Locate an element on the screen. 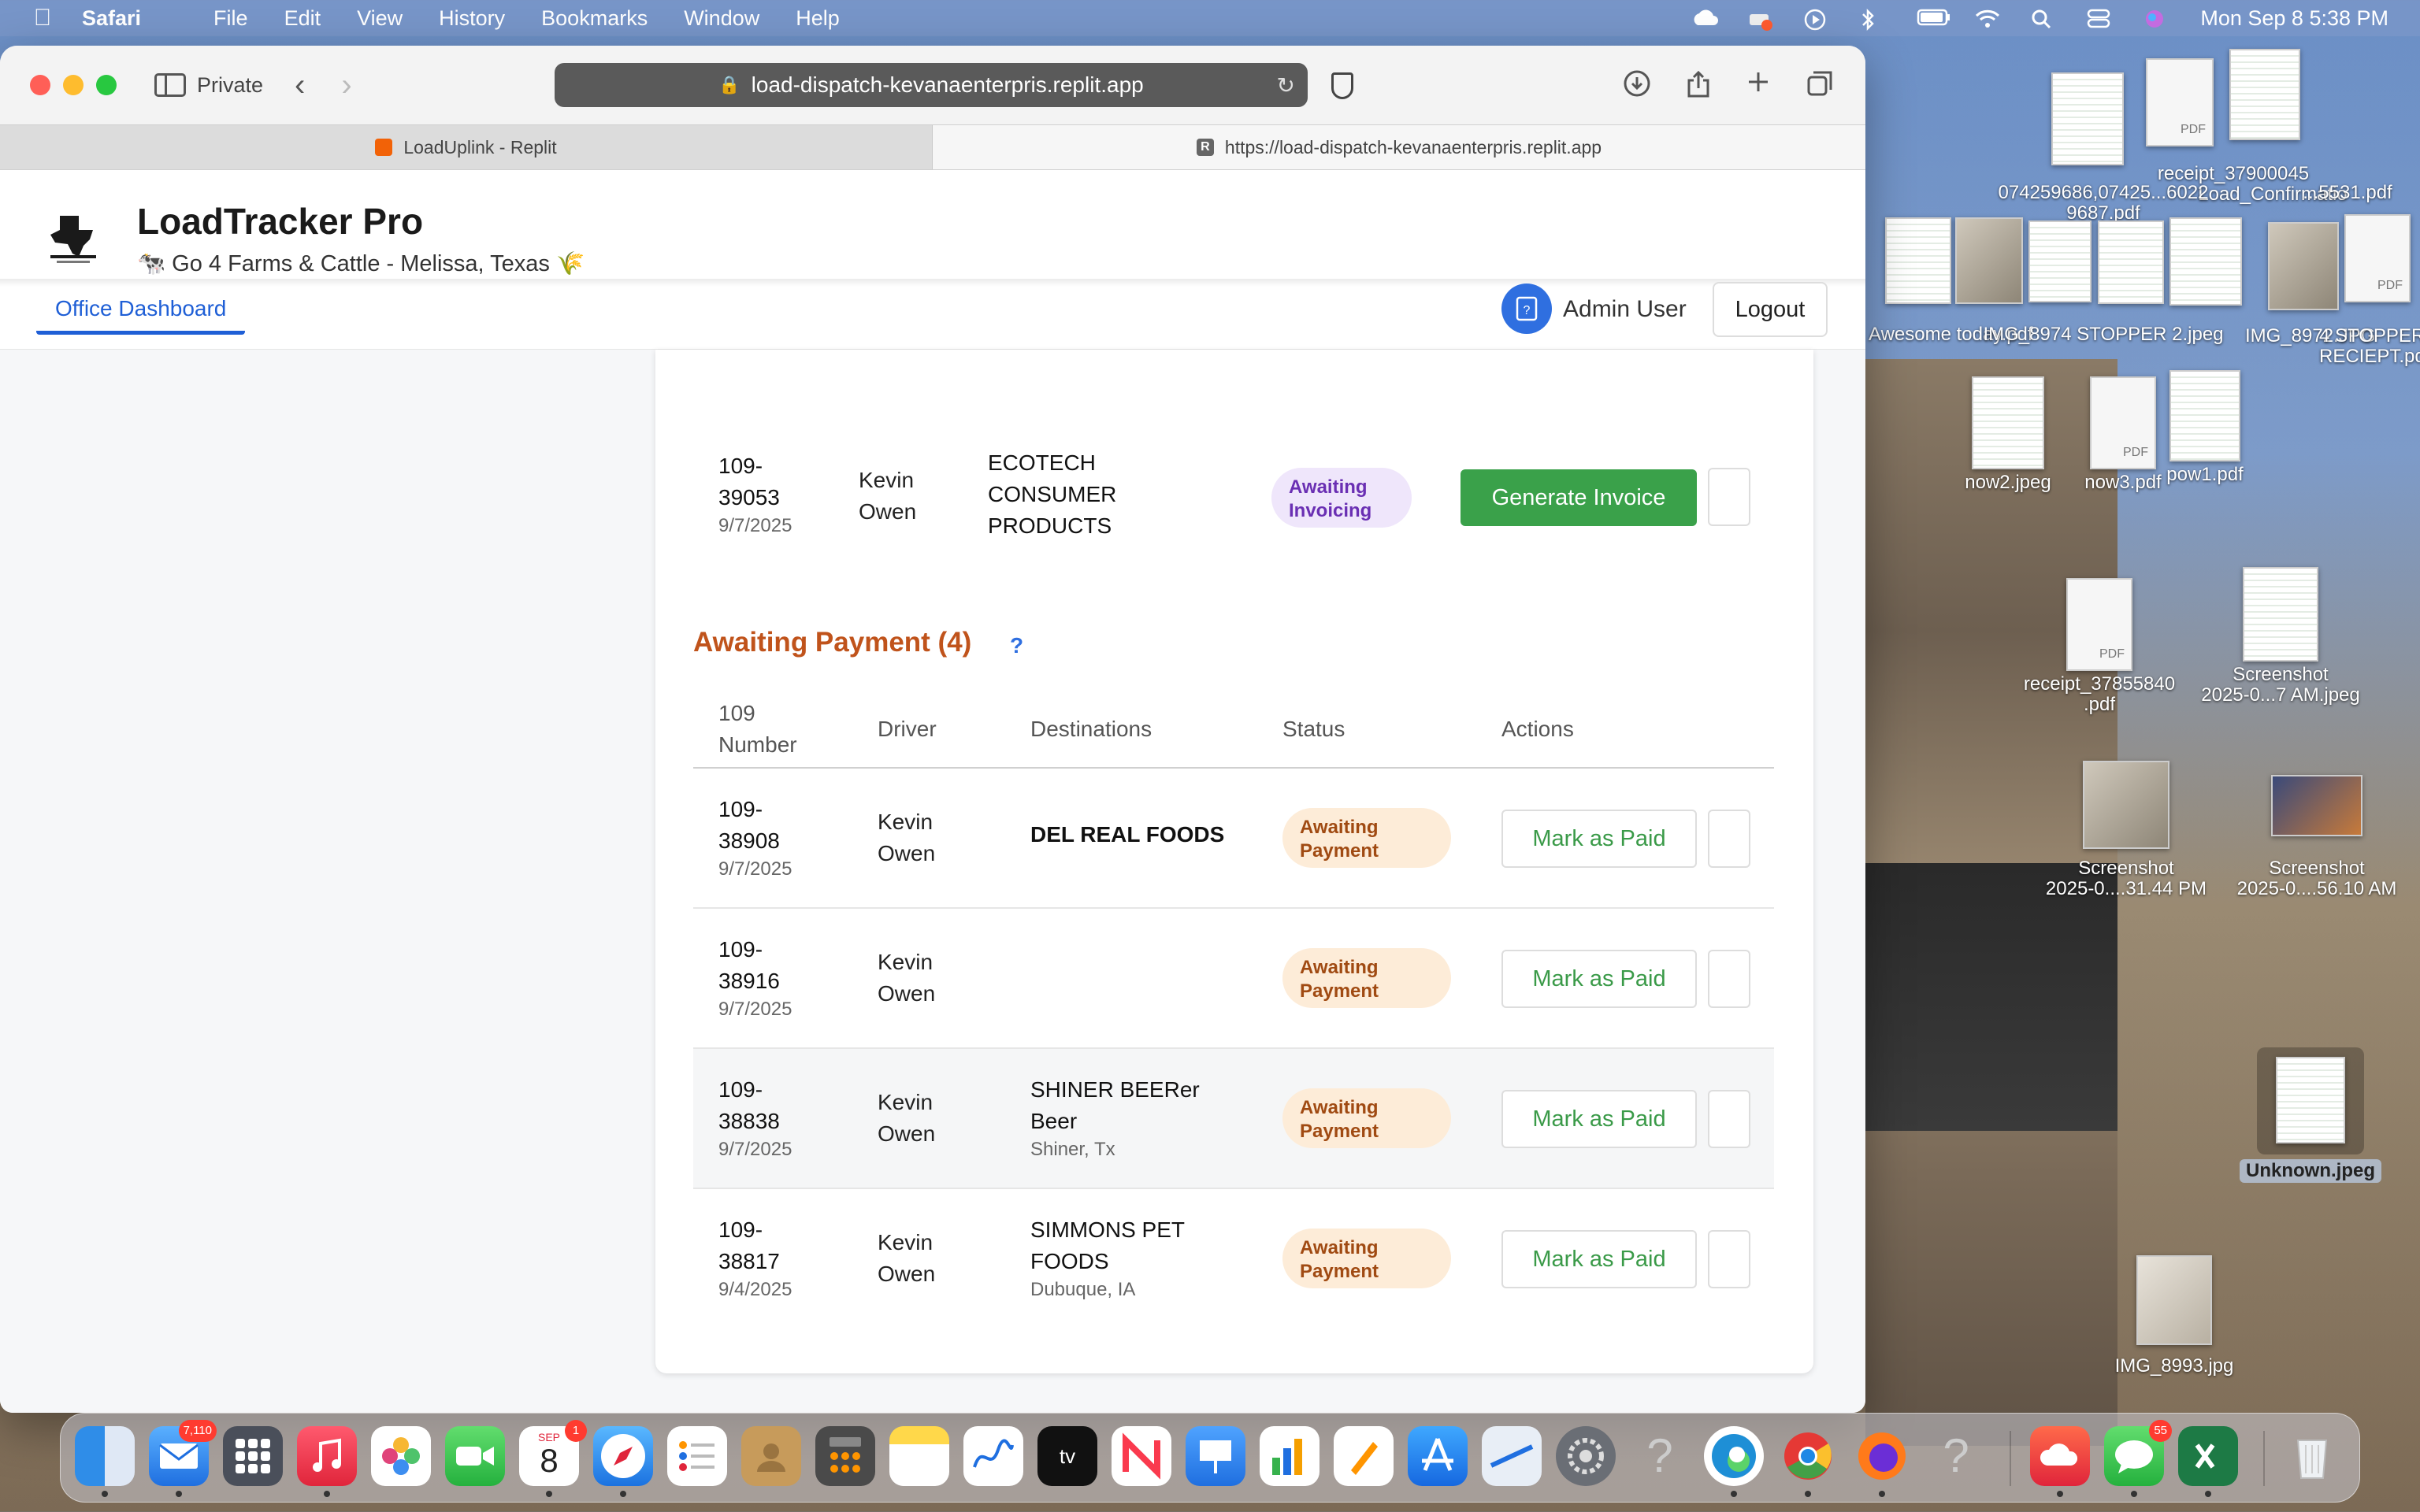  downloads-icon is located at coordinates (1637, 87).